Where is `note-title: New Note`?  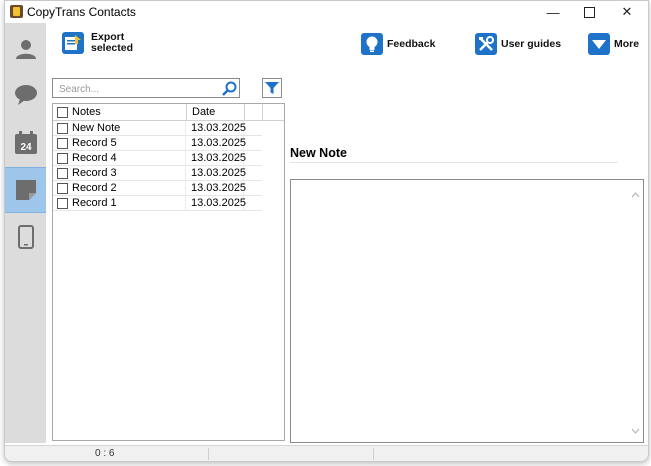 note-title: New Note is located at coordinates (318, 153).